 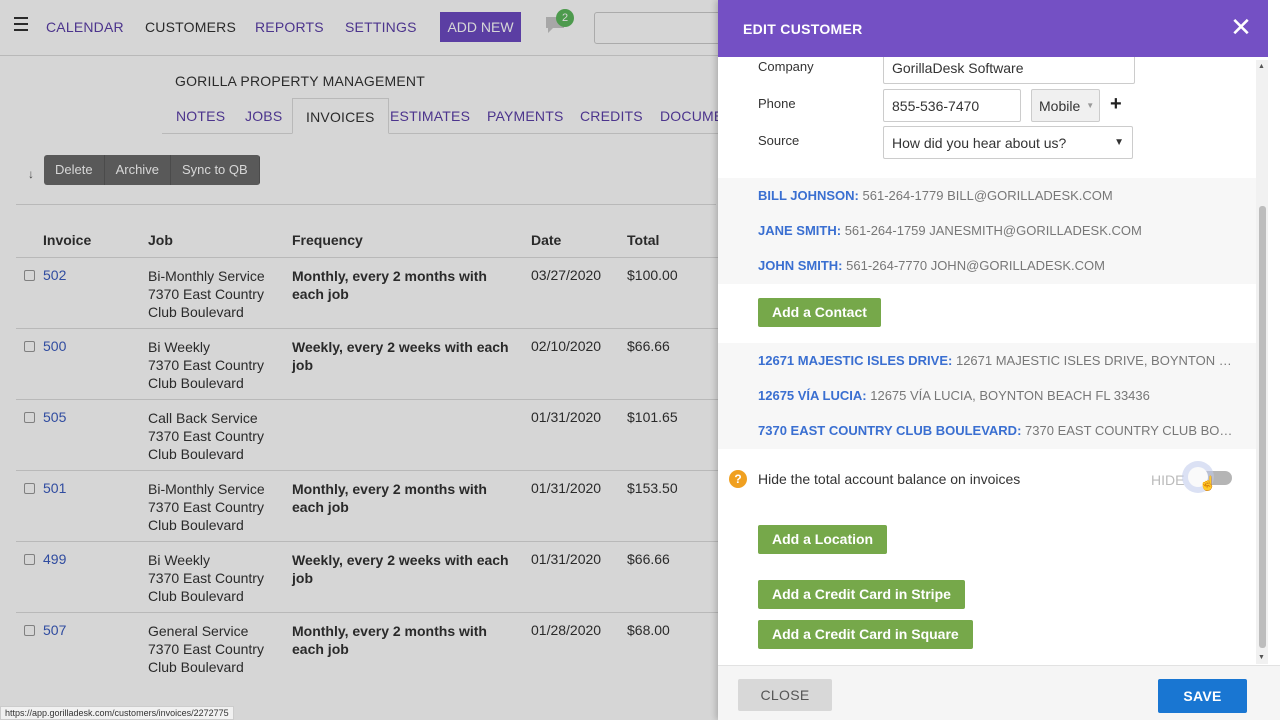 I want to click on close-button: CLOSE, so click(x=785, y=695).